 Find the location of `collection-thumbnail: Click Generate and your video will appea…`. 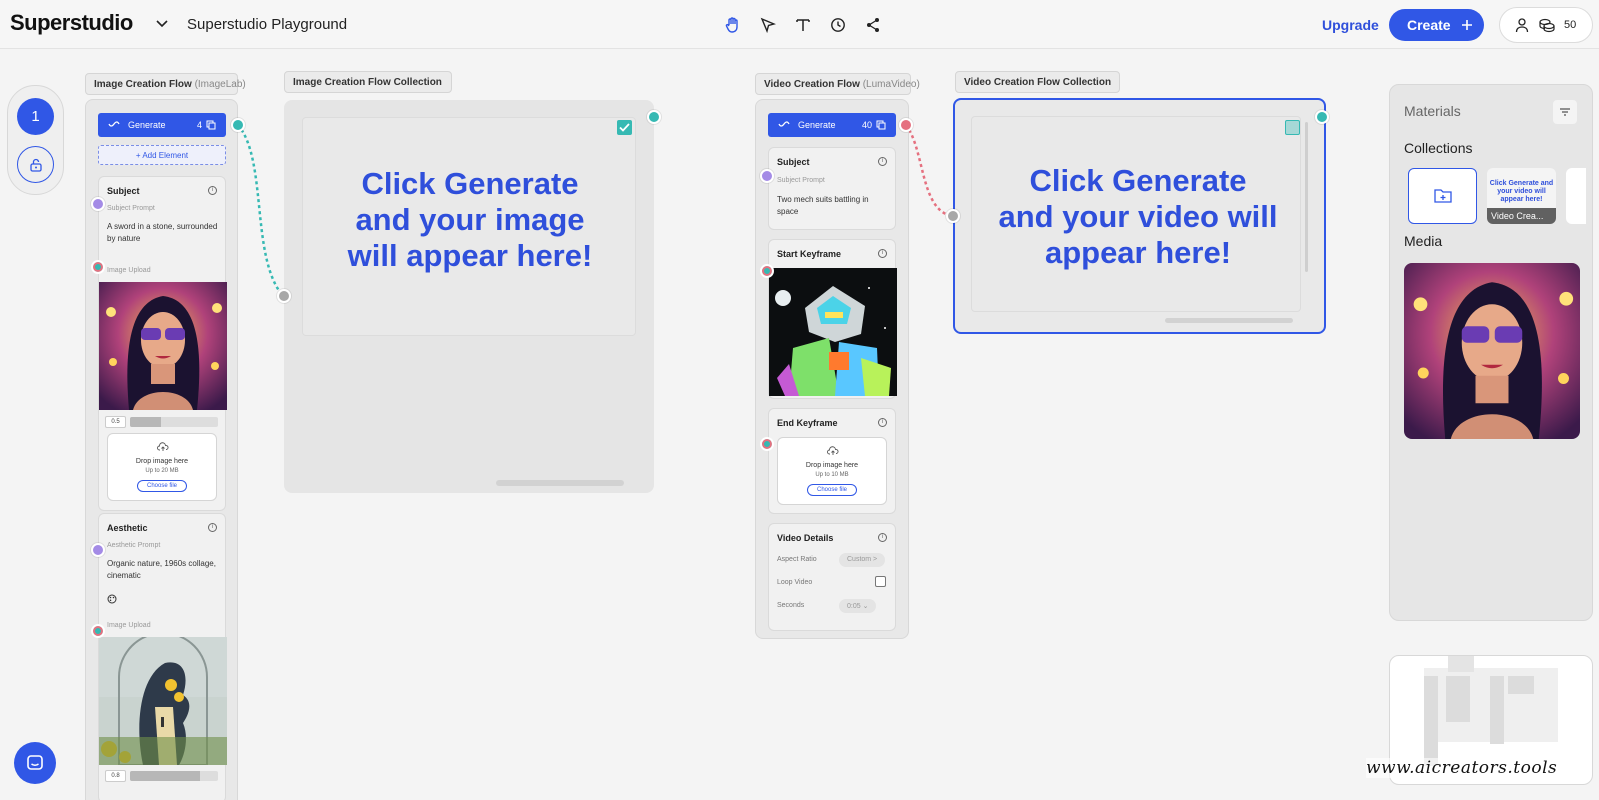

collection-thumbnail: Click Generate and your video will appea… is located at coordinates (1521, 196).